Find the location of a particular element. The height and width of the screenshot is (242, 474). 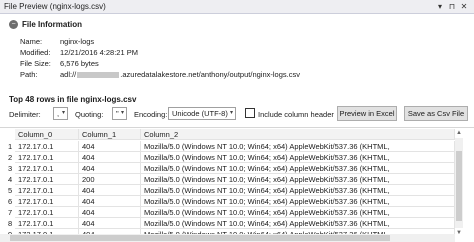

close-icon: ✕ is located at coordinates (464, 7).